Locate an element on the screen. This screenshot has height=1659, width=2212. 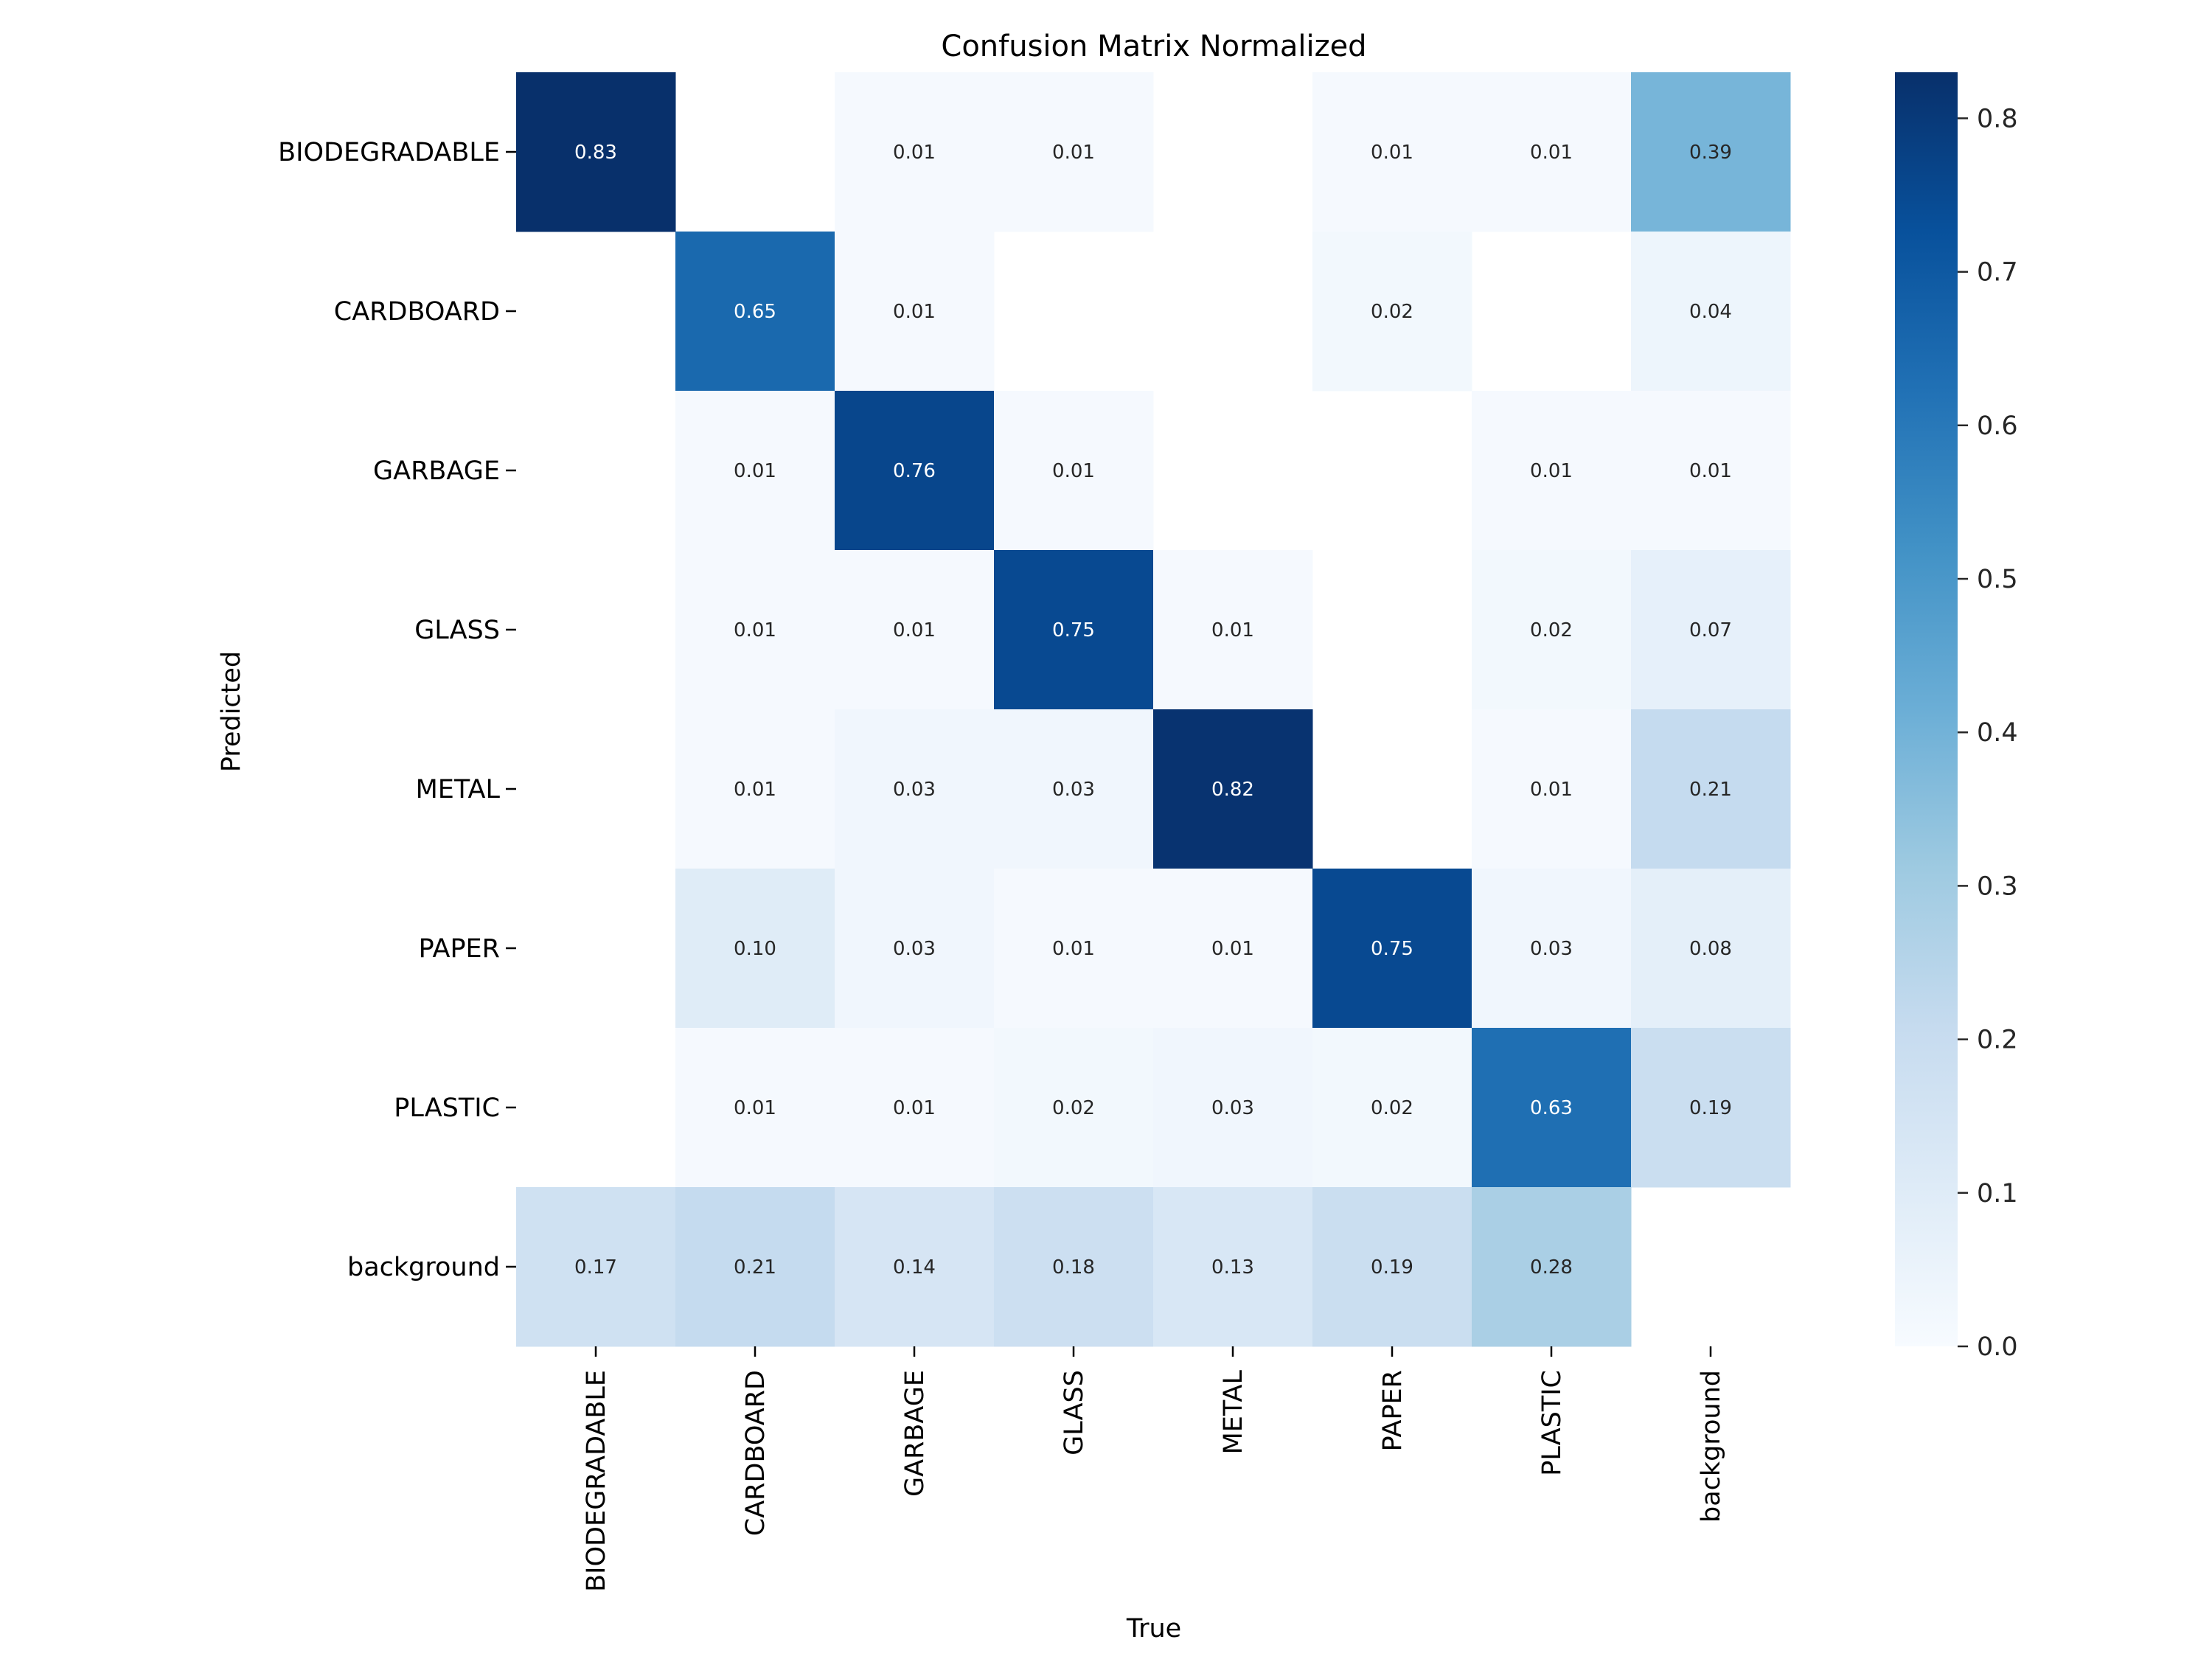
y-tick-label: BIODEGRADABLE is located at coordinates (389, 152).